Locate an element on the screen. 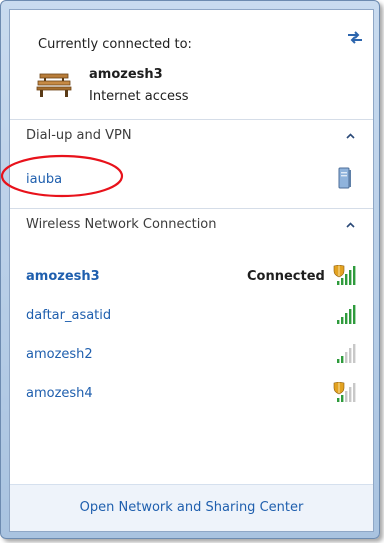 The height and width of the screenshot is (543, 384). dialup-vpn-section-header: Dial-up and VPN is located at coordinates (191, 135).